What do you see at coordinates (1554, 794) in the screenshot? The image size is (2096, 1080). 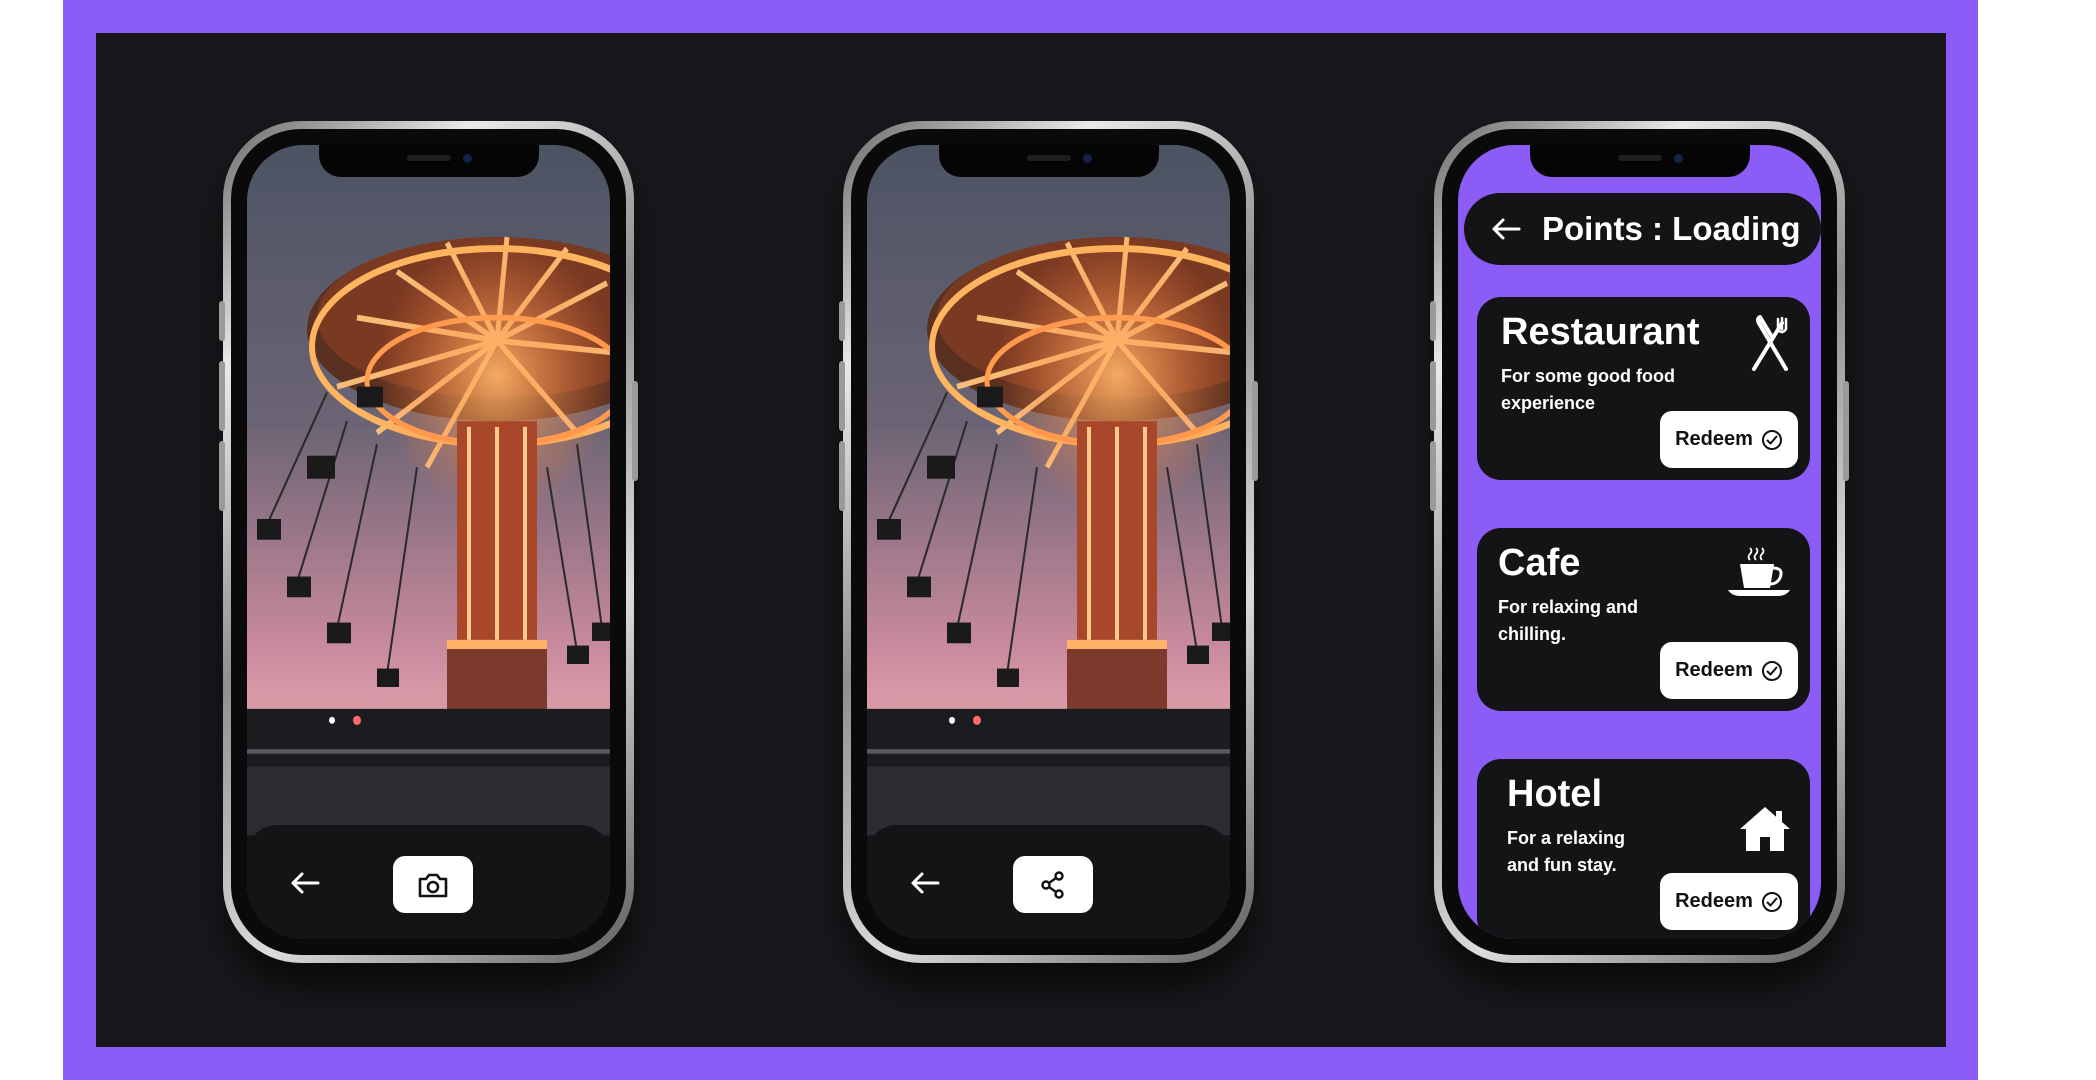 I see `card-title: Hotel` at bounding box center [1554, 794].